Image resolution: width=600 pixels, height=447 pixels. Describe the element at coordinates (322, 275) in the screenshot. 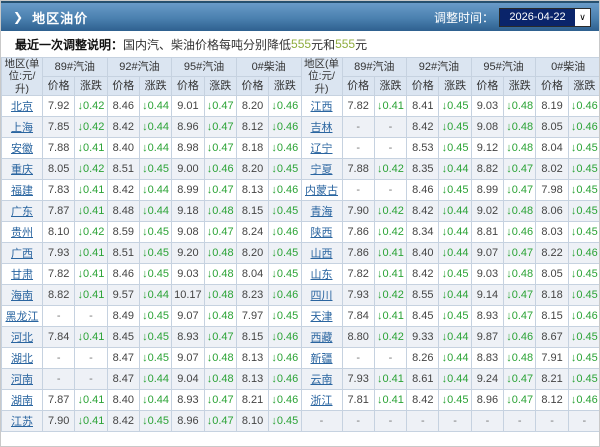

I see `region-link: 山东` at that location.